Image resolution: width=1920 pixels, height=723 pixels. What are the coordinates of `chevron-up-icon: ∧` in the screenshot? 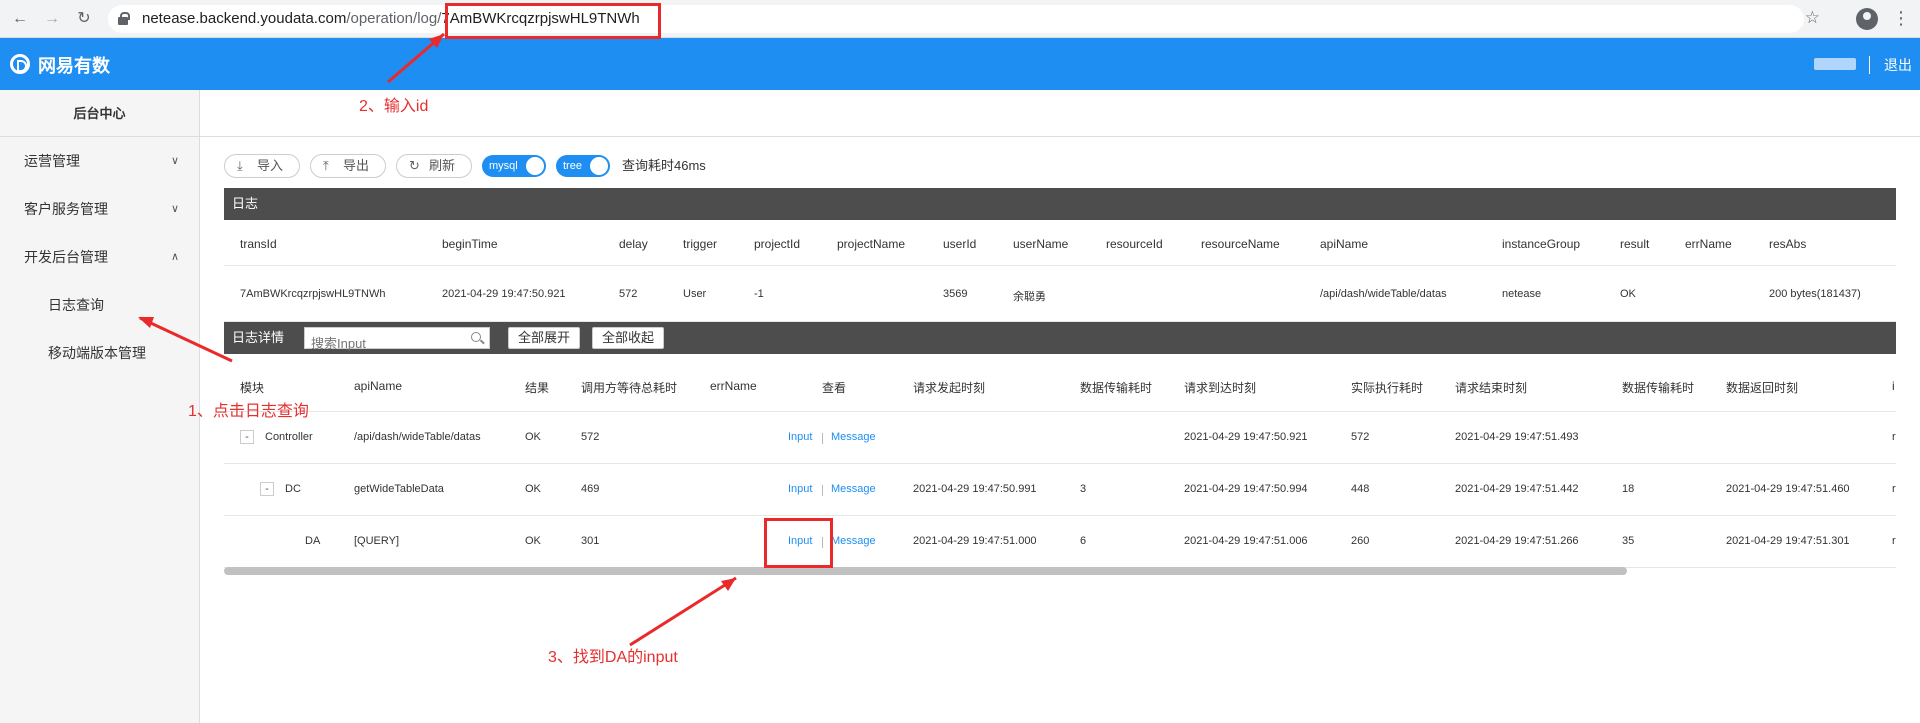 It's located at (174, 257).